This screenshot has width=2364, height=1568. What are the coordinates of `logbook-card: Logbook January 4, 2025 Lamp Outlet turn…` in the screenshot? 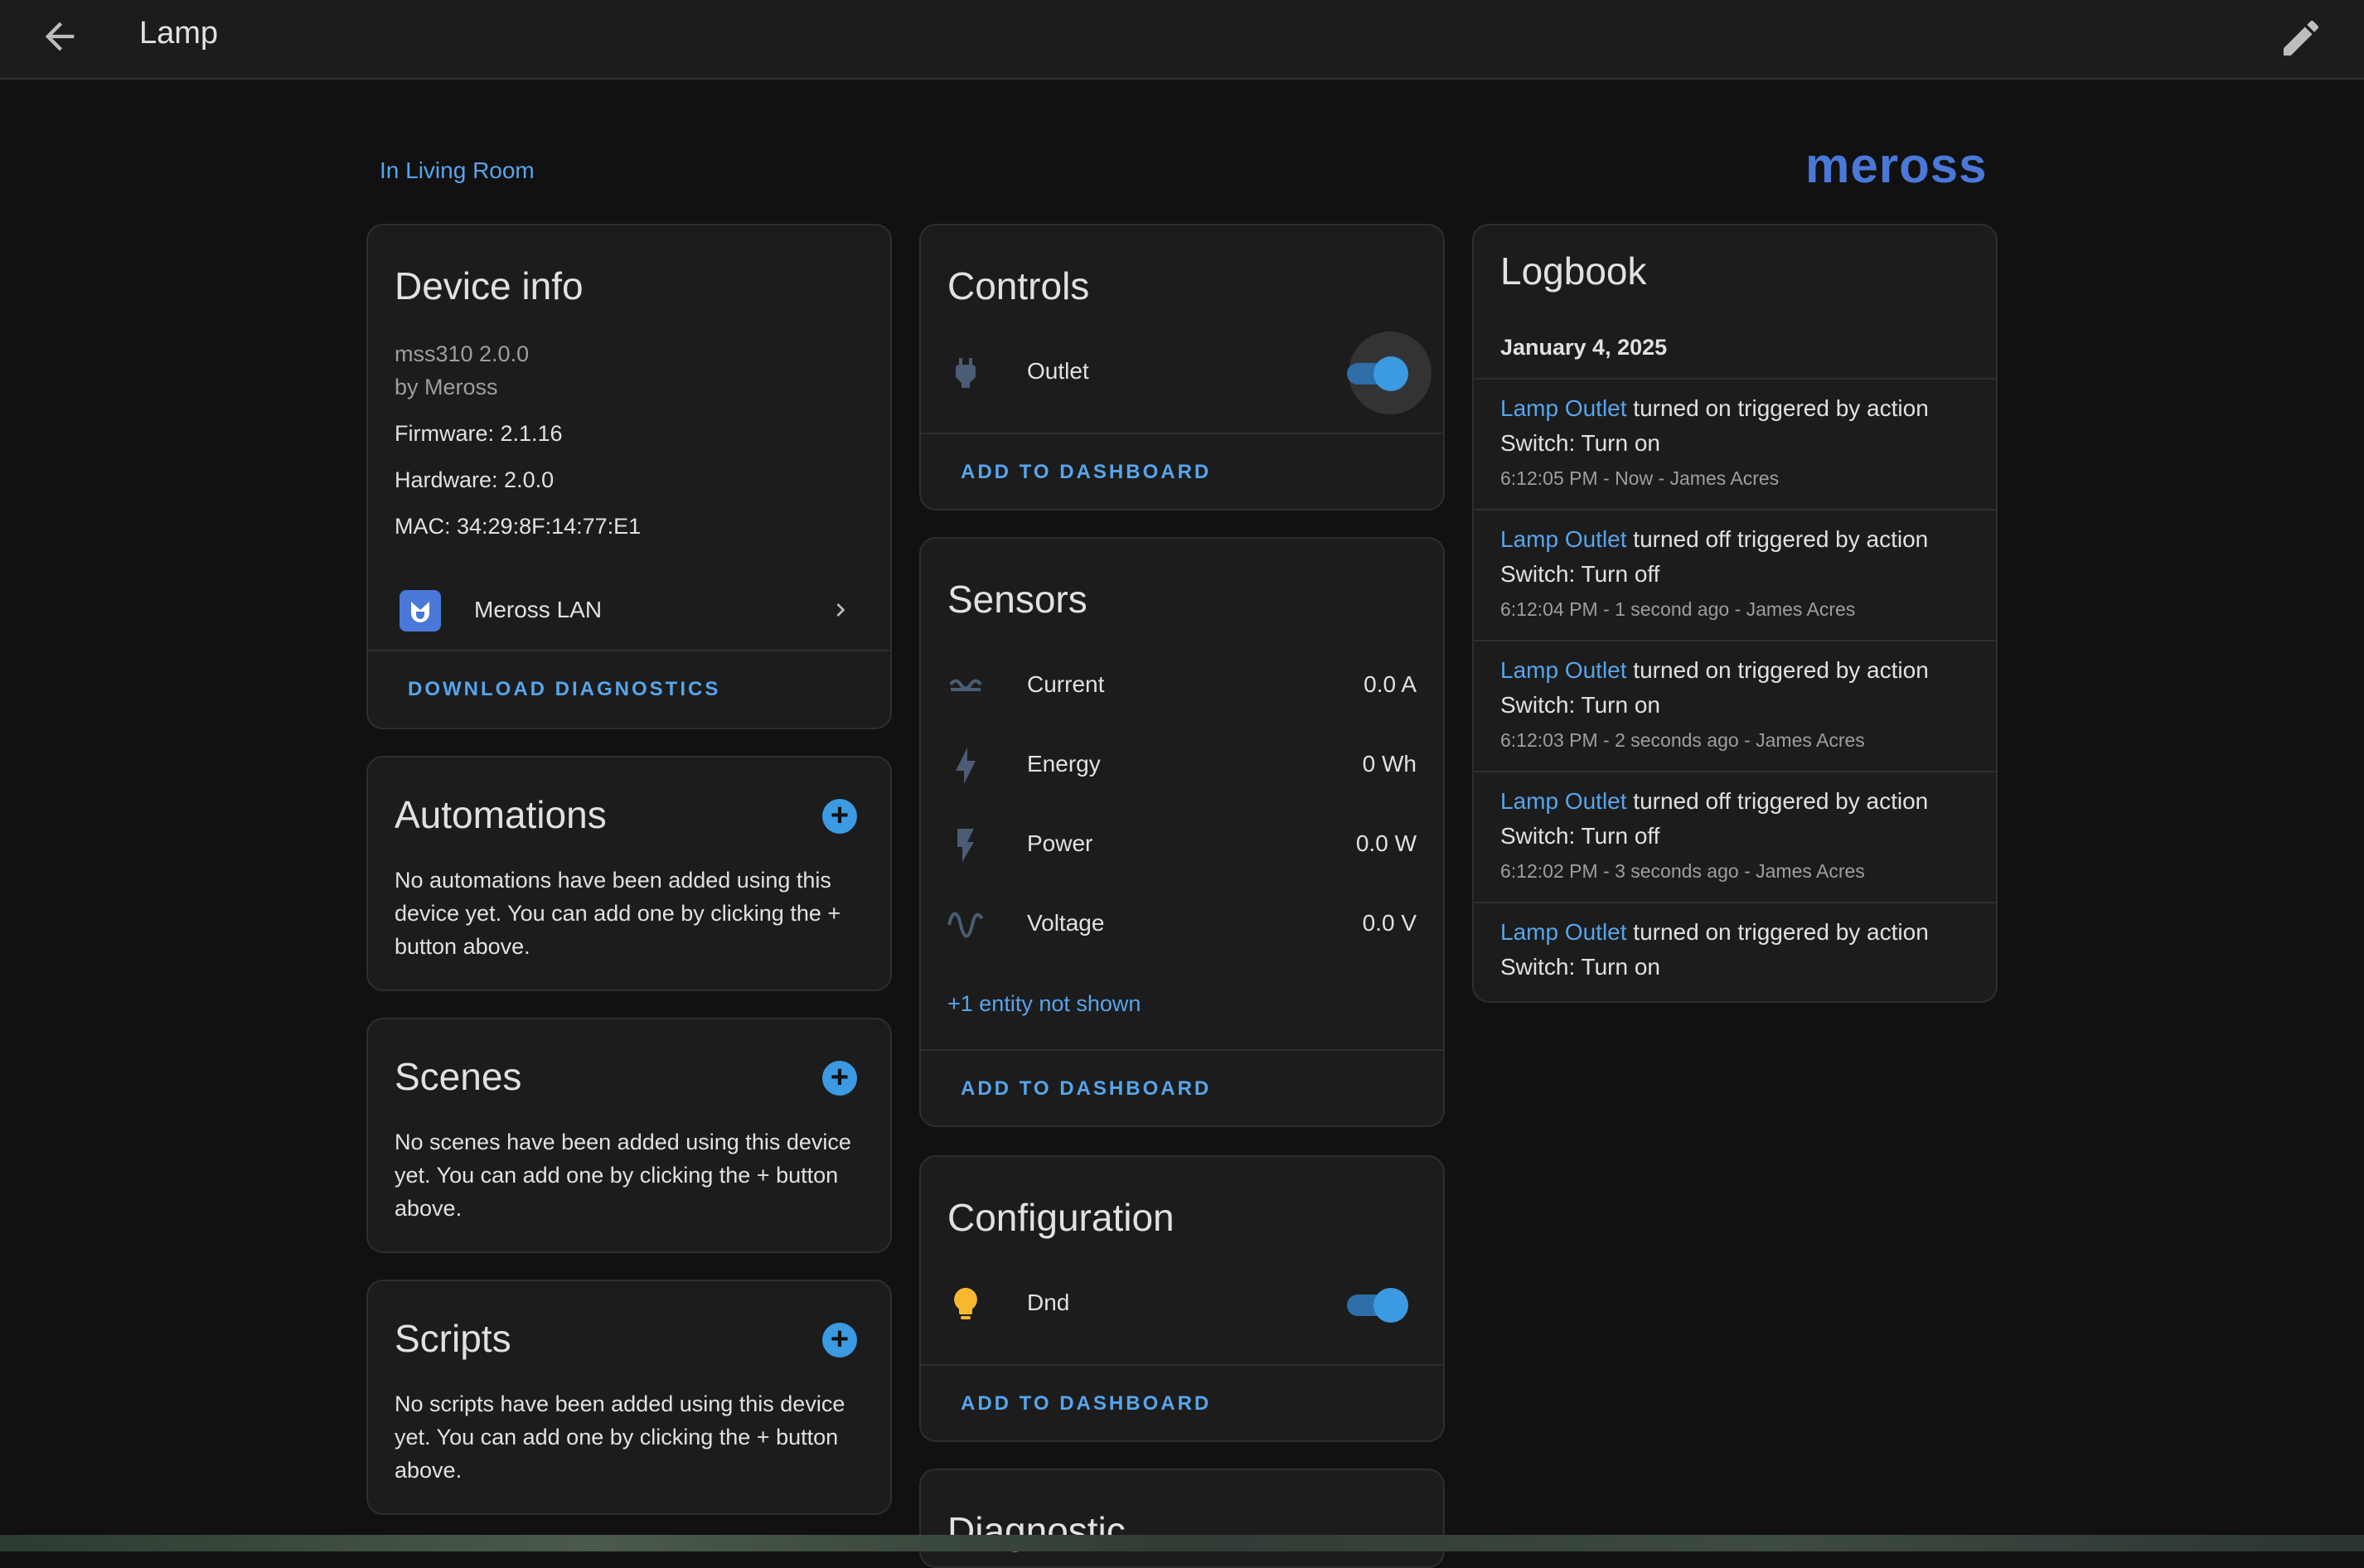 It's located at (1735, 613).